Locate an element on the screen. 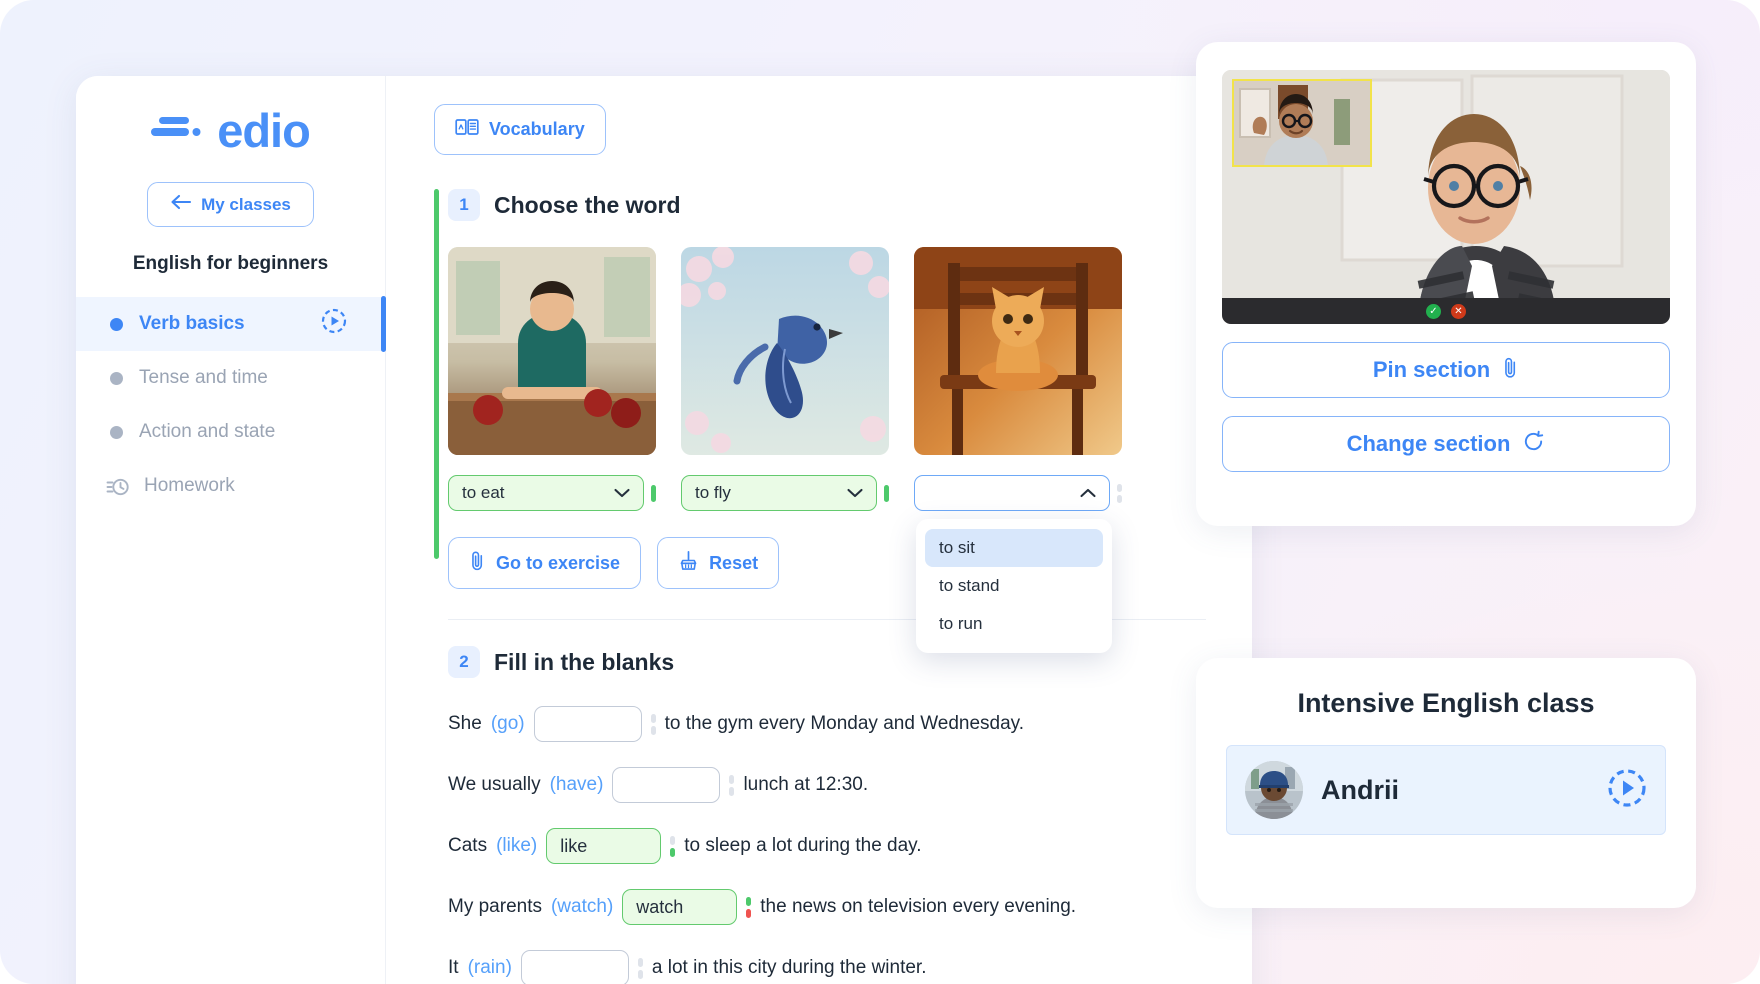 The width and height of the screenshot is (1760, 984). sidebar-item-homework: Homework is located at coordinates (230, 486).